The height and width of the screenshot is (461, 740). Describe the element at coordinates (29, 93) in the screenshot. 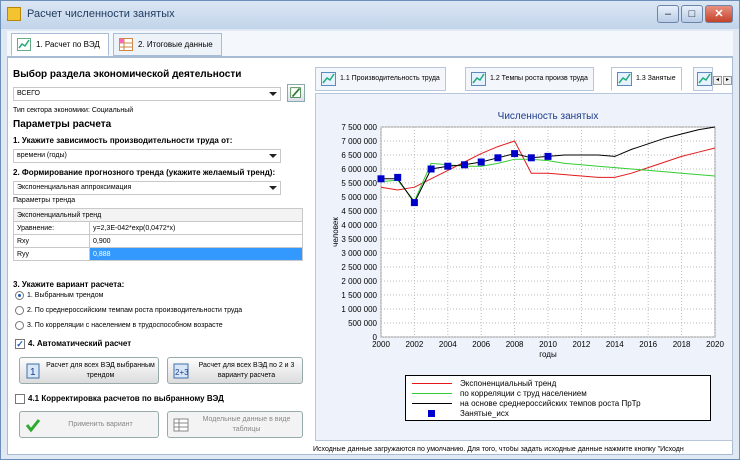

I see `select-value: ВСЕГО` at that location.